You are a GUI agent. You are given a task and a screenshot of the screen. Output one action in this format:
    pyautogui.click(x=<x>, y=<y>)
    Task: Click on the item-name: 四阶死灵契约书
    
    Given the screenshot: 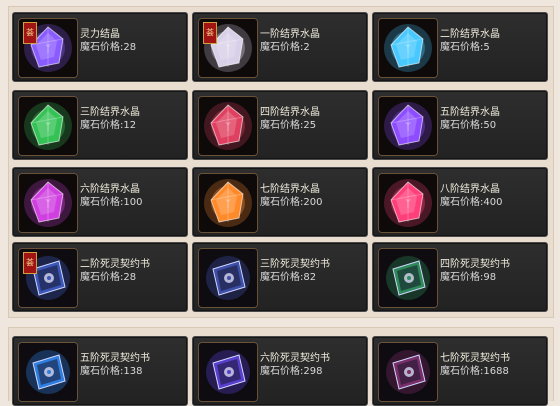 What is the action you would take?
    pyautogui.click(x=475, y=264)
    